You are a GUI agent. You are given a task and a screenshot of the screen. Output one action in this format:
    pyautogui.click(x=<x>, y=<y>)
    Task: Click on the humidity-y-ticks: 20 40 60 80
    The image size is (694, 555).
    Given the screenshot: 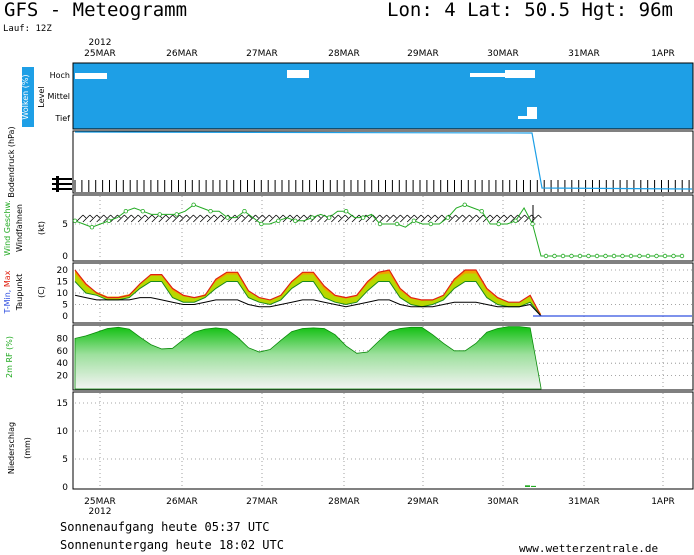 What is the action you would take?
    pyautogui.click(x=63, y=357)
    